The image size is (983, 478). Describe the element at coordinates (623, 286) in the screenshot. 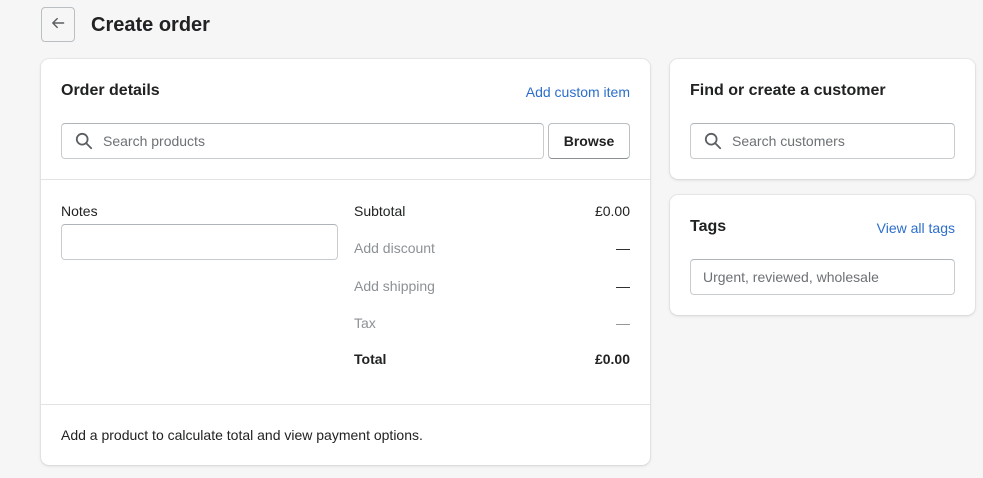

I see `shipping-value: —` at that location.